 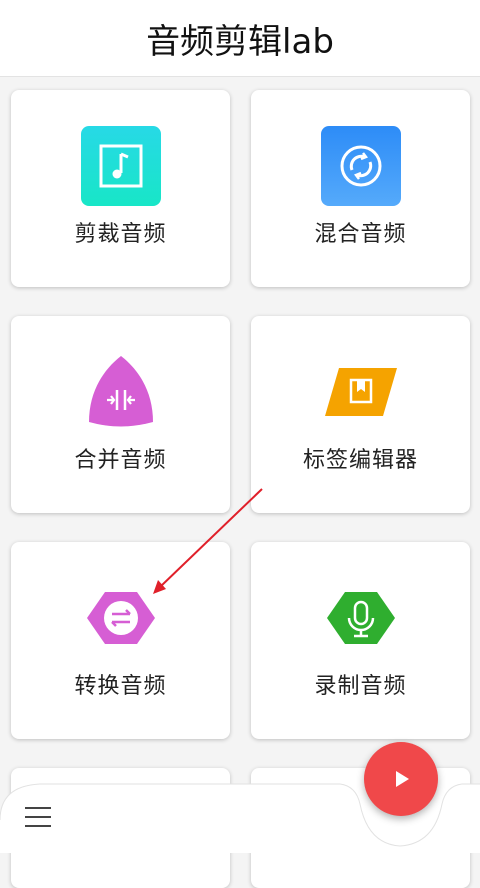 I want to click on card-label: 转换音频, so click(x=120, y=686).